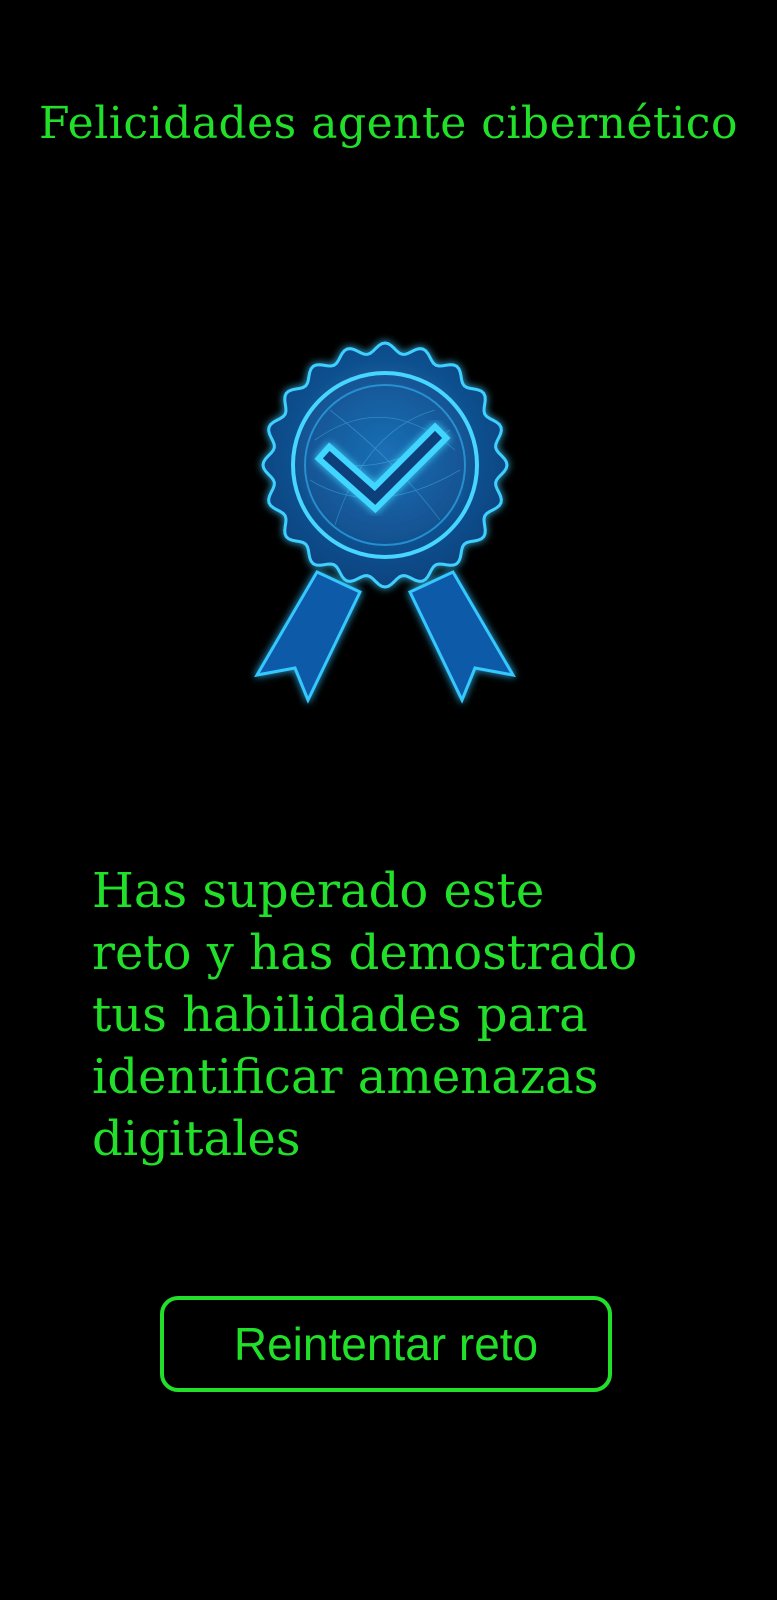  I want to click on seal, so click(385, 465).